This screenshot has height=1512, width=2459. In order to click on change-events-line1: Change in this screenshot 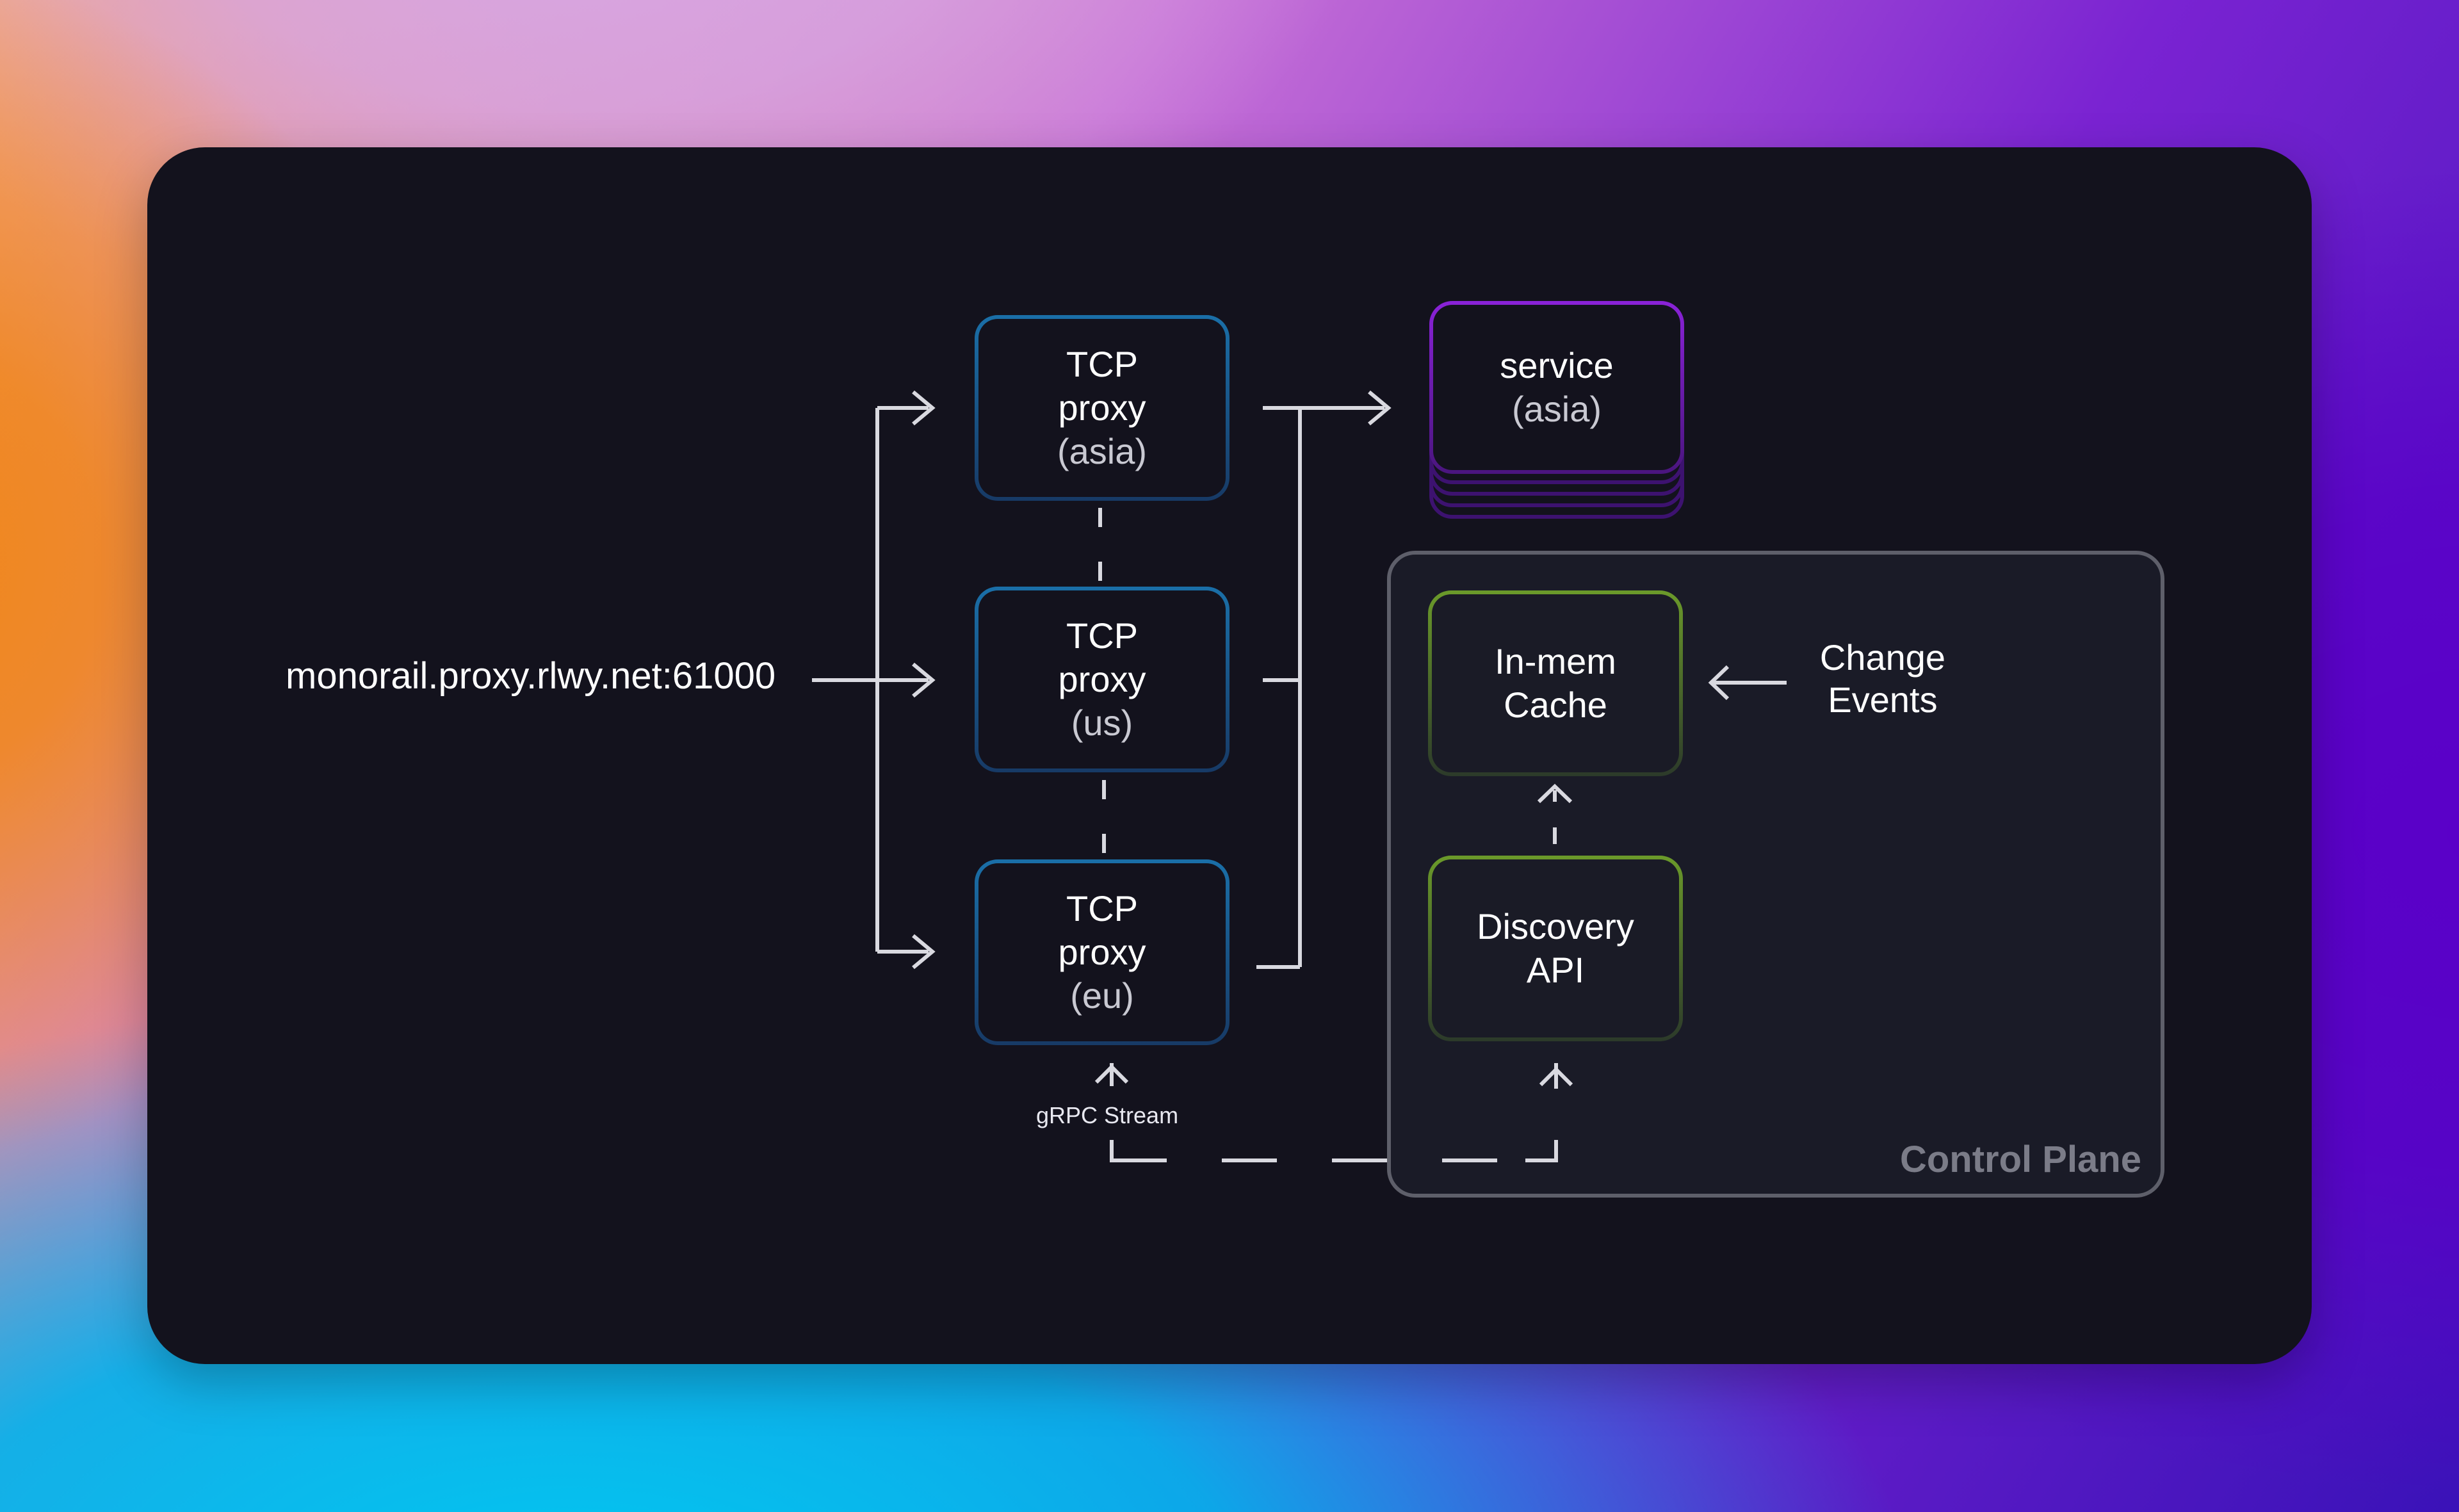, I will do `click(1882, 657)`.